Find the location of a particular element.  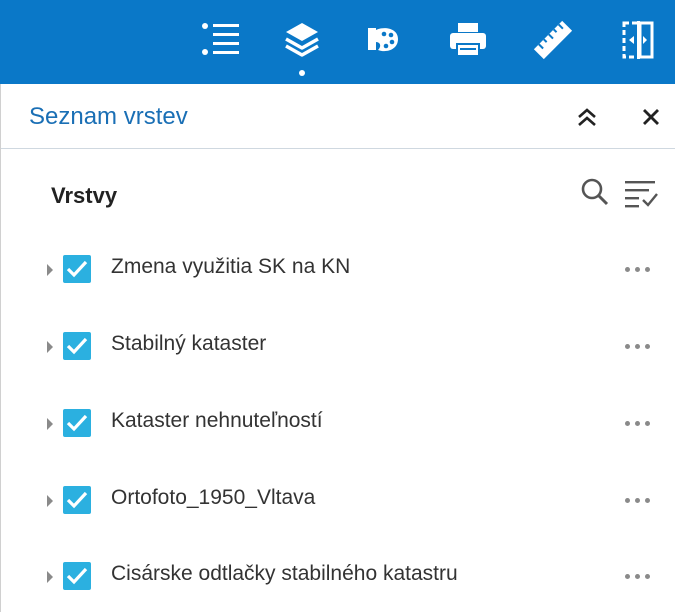

section-title: Vrstvy is located at coordinates (84, 195).